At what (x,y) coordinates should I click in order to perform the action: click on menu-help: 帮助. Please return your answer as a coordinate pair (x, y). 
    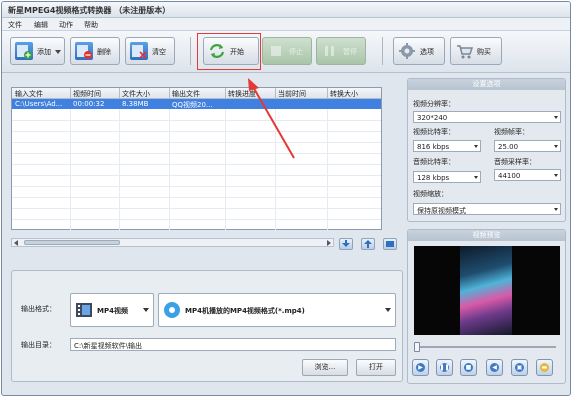
    Looking at the image, I should click on (91, 25).